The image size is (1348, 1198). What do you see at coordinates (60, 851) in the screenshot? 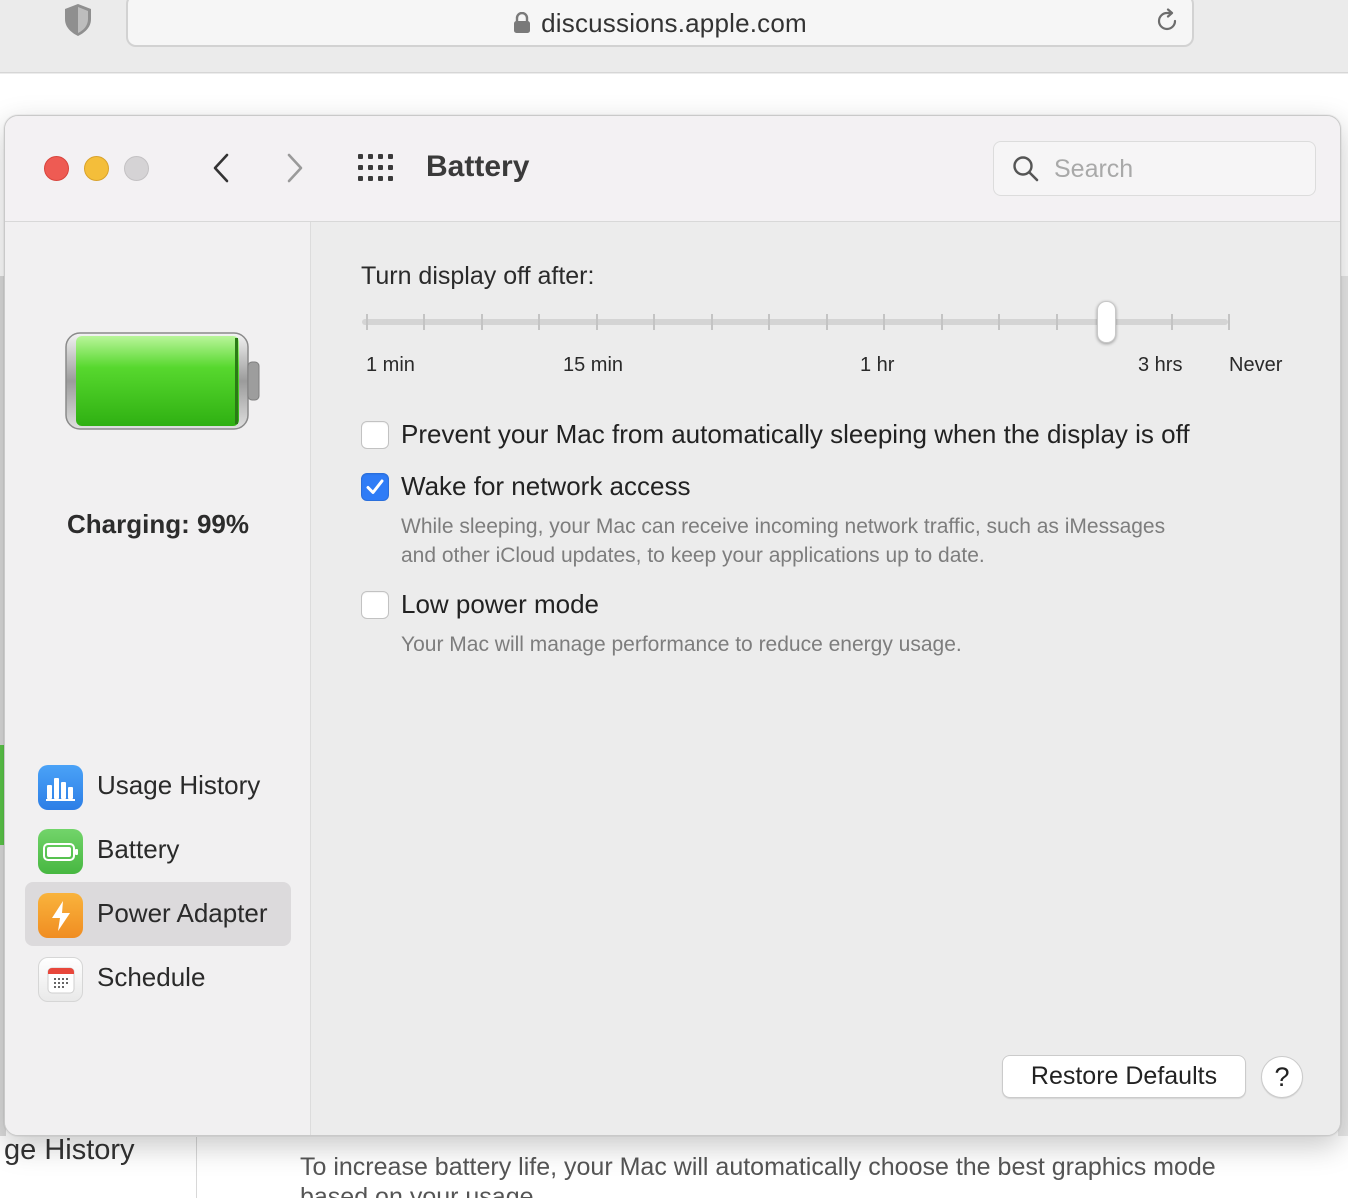
I see `battery-icon` at bounding box center [60, 851].